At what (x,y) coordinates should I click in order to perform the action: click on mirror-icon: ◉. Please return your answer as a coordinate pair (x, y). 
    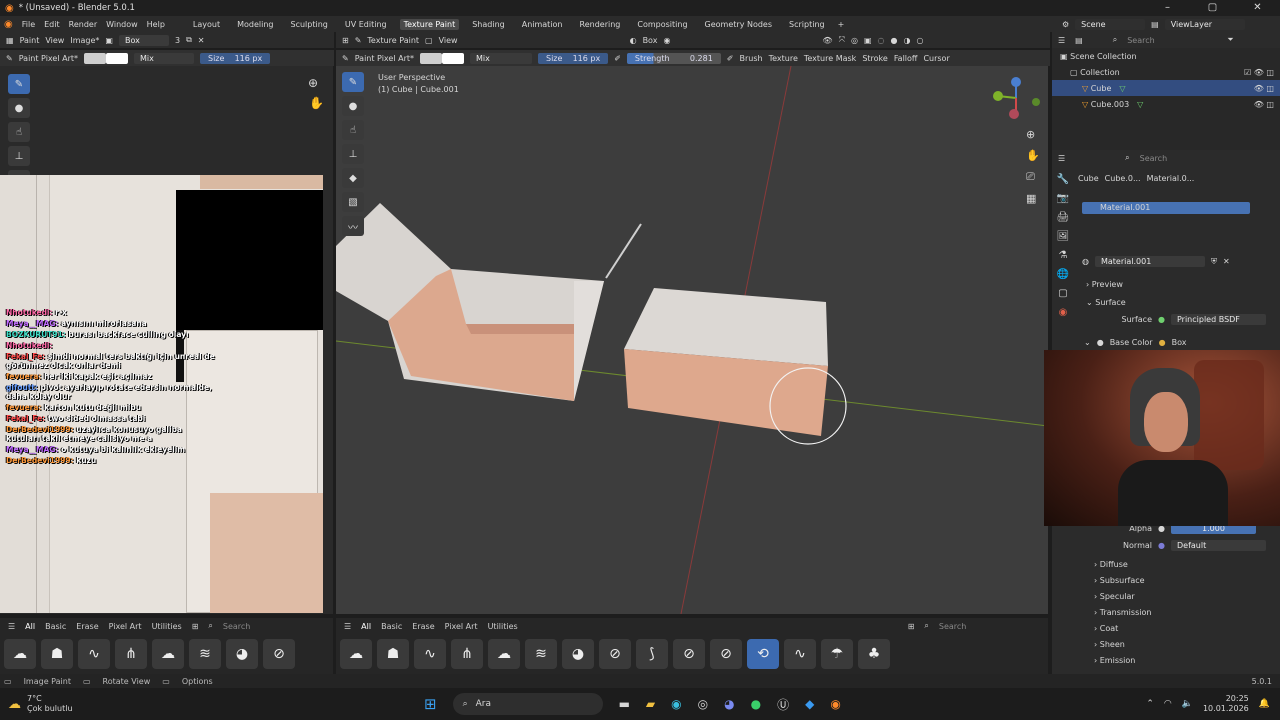
    Looking at the image, I should click on (666, 40).